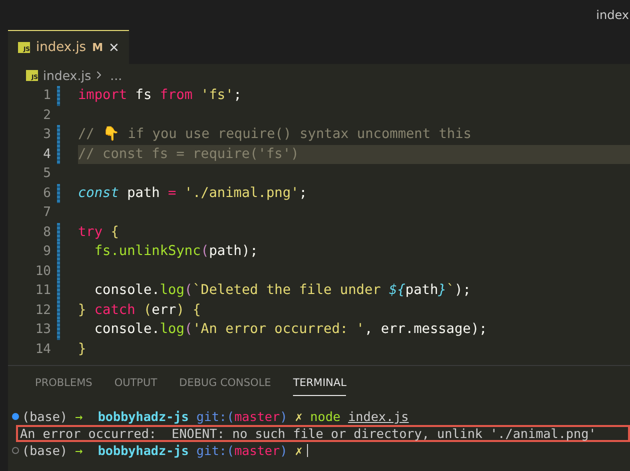  Describe the element at coordinates (42, 290) in the screenshot. I see `line-number: 11` at that location.